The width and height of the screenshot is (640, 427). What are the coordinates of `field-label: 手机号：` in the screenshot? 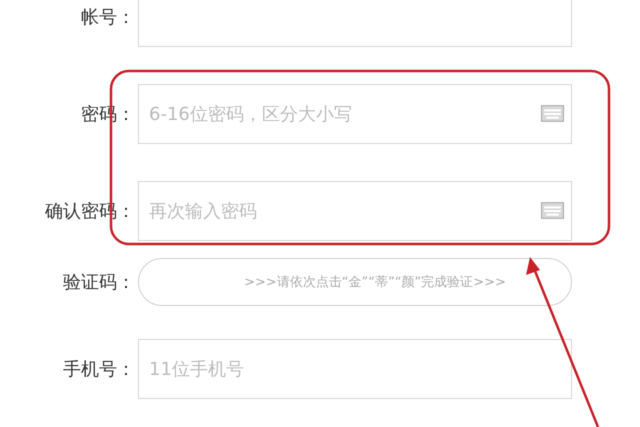 It's located at (99, 369).